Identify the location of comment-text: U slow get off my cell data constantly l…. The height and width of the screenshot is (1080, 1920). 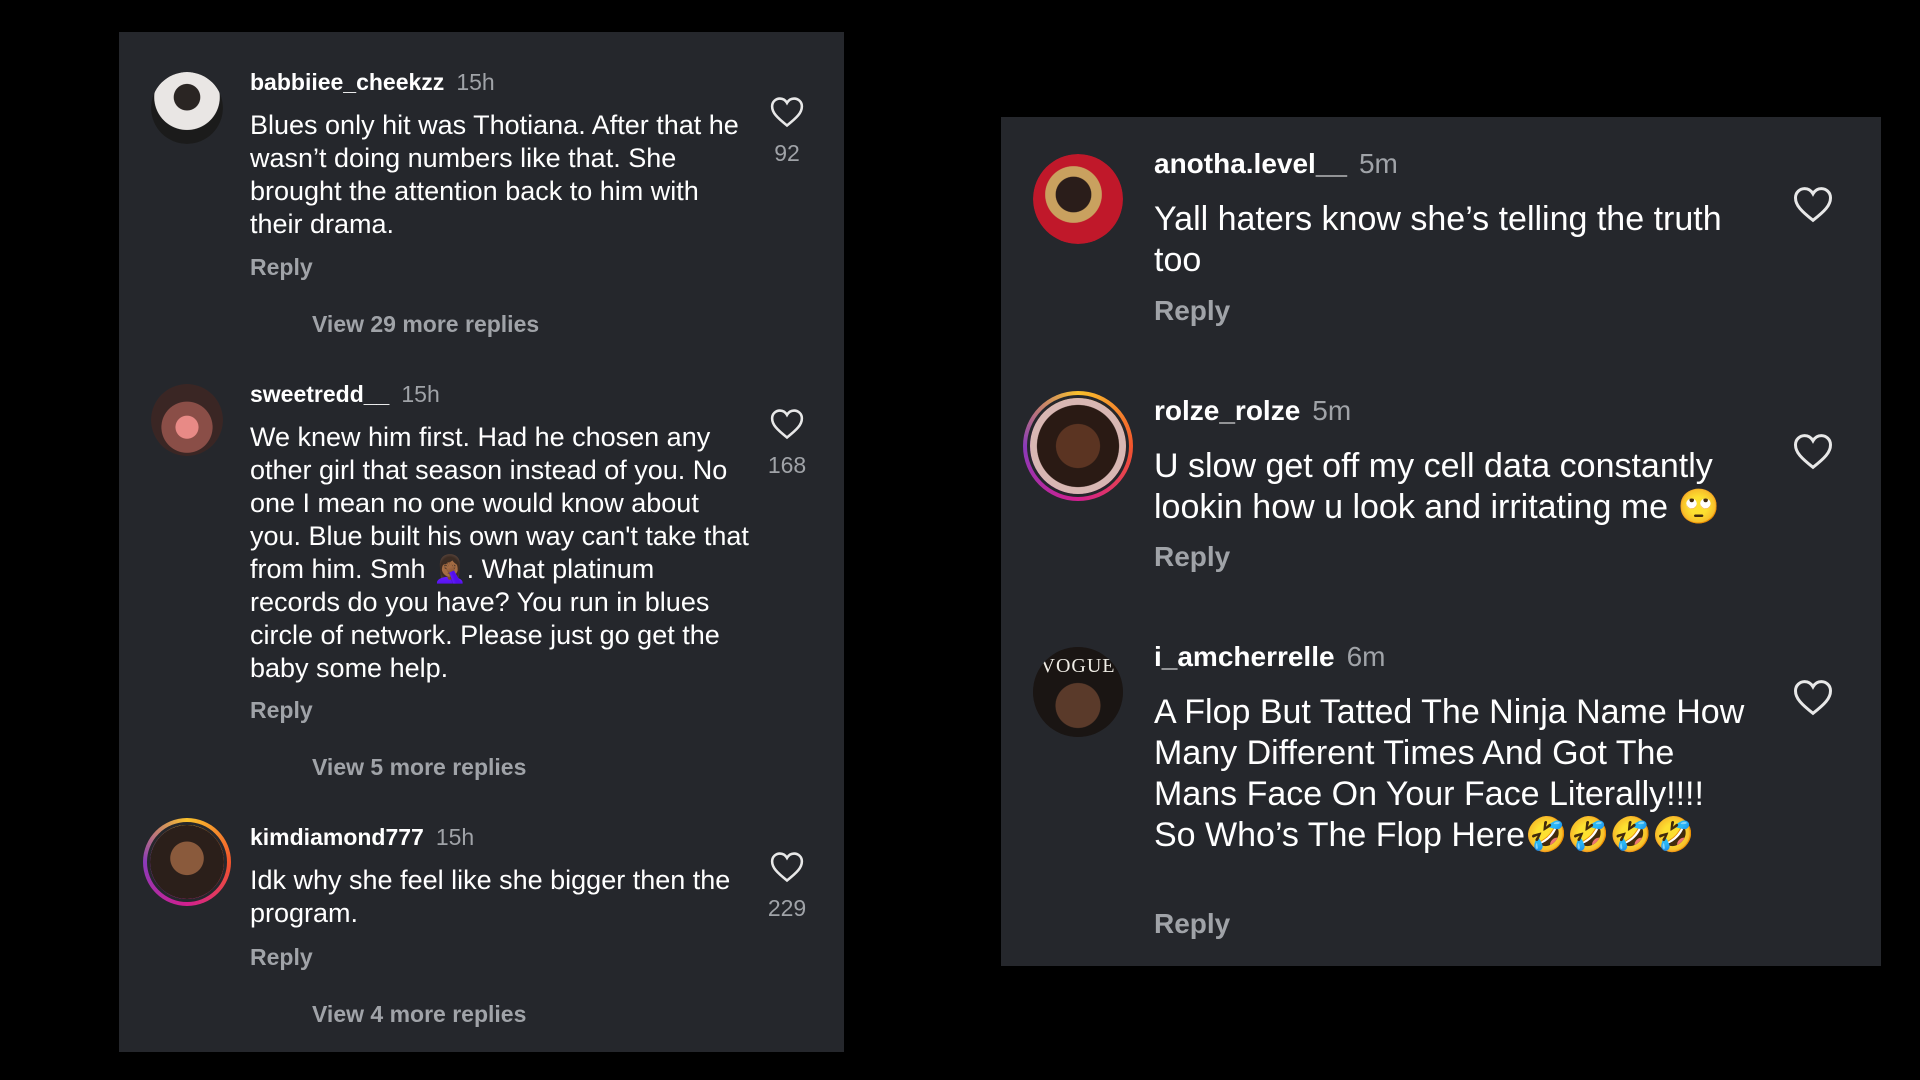
(1437, 486).